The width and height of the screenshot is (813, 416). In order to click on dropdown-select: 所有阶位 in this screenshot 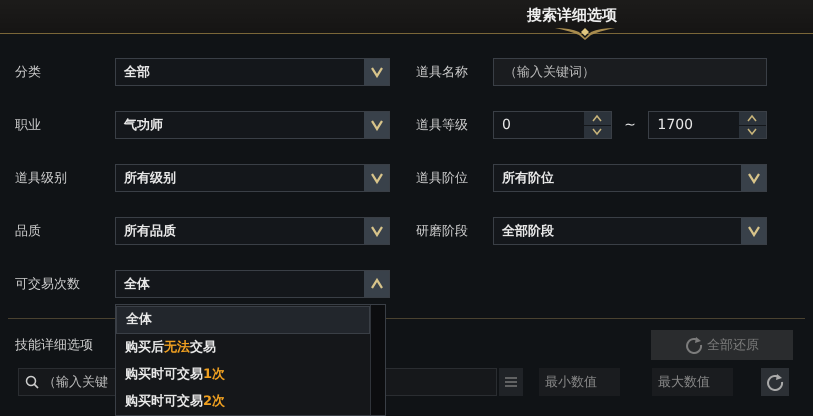, I will do `click(630, 178)`.